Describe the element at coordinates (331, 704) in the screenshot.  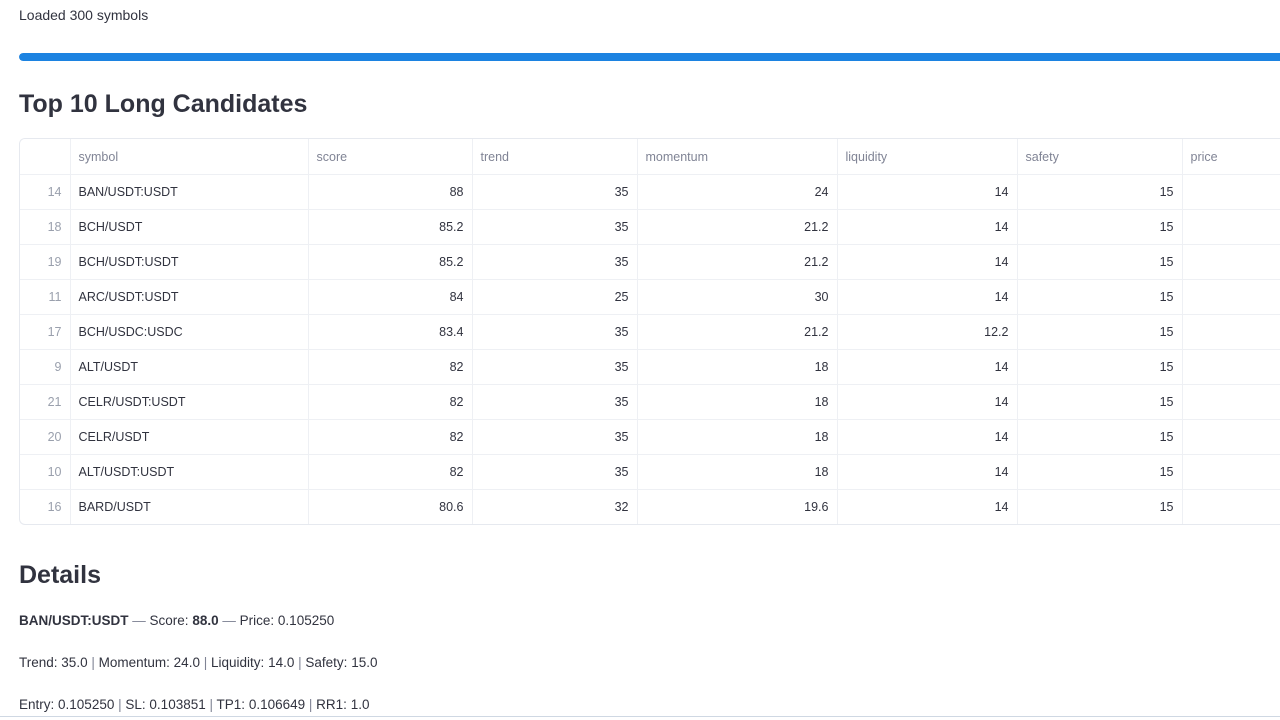
I see `level-label: RR1:` at that location.